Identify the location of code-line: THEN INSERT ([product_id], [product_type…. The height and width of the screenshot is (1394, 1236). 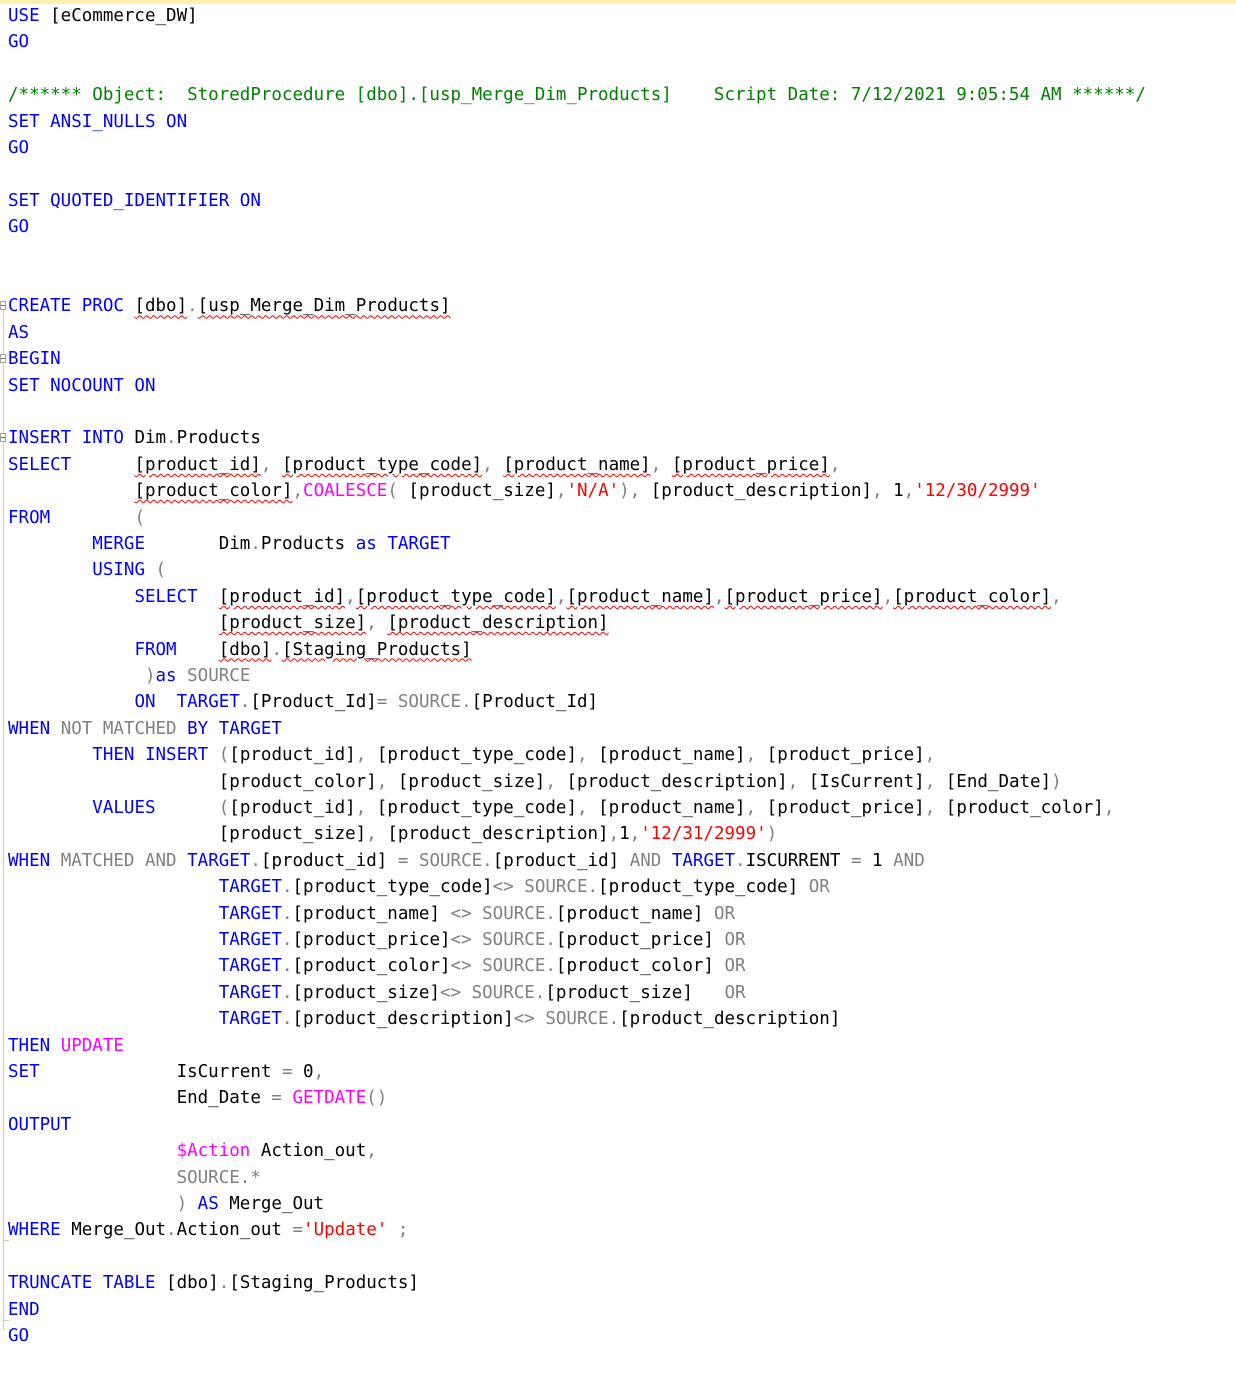
(471, 755).